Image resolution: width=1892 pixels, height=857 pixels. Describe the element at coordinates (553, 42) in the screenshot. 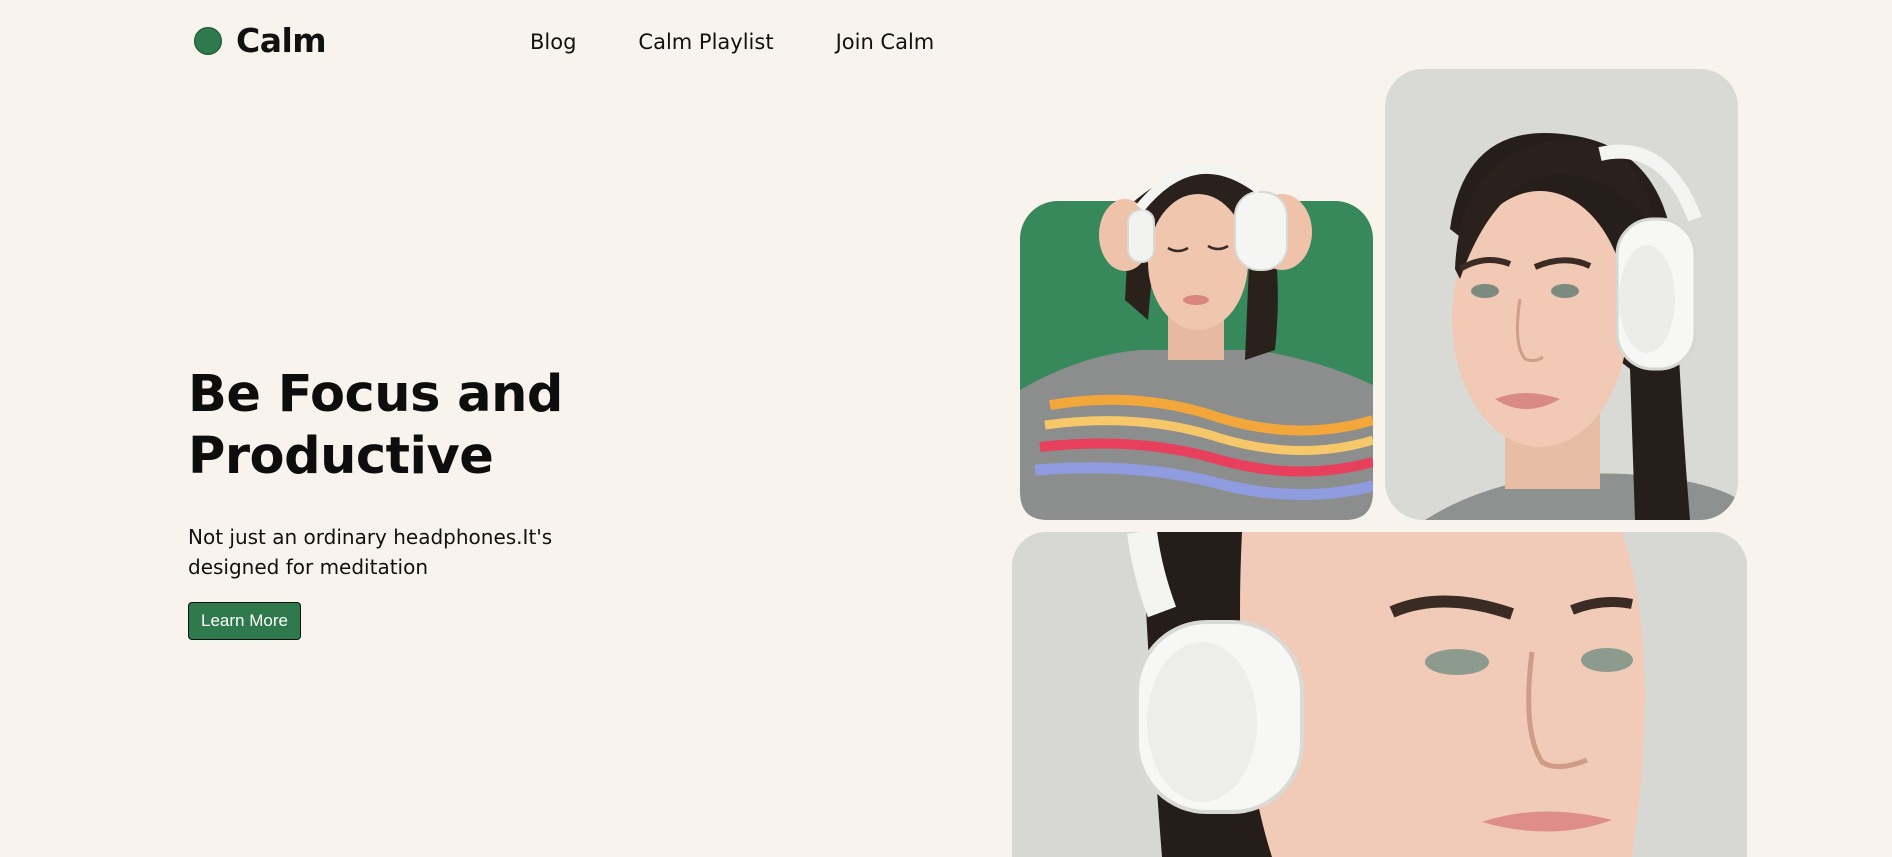

I see `nav-link-blog: Blog` at that location.